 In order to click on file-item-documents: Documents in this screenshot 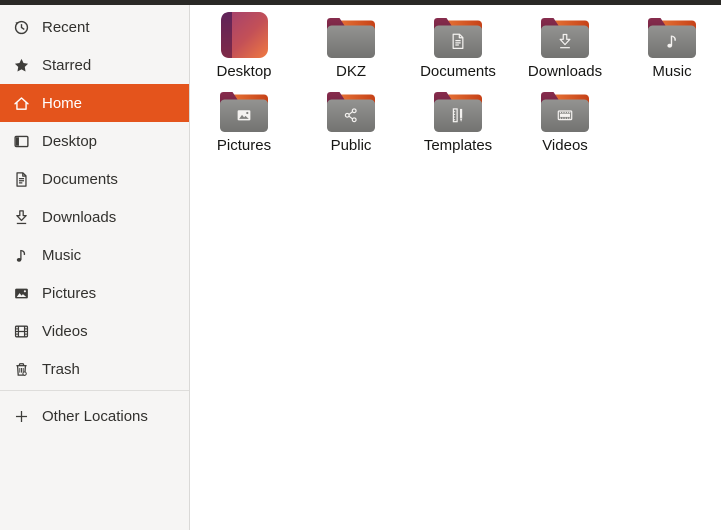, I will do `click(458, 46)`.